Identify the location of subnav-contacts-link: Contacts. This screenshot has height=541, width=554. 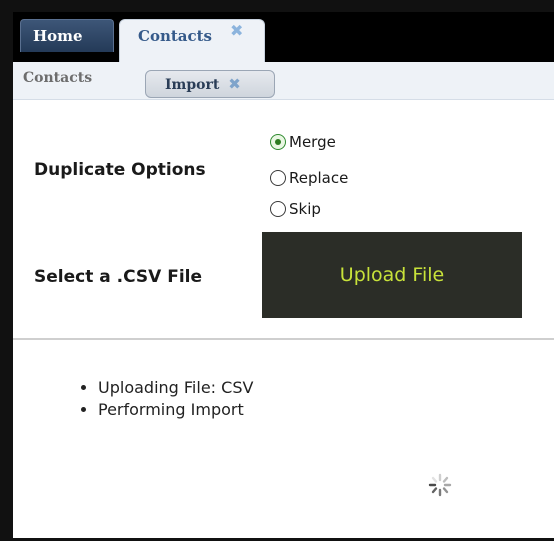
(57, 78).